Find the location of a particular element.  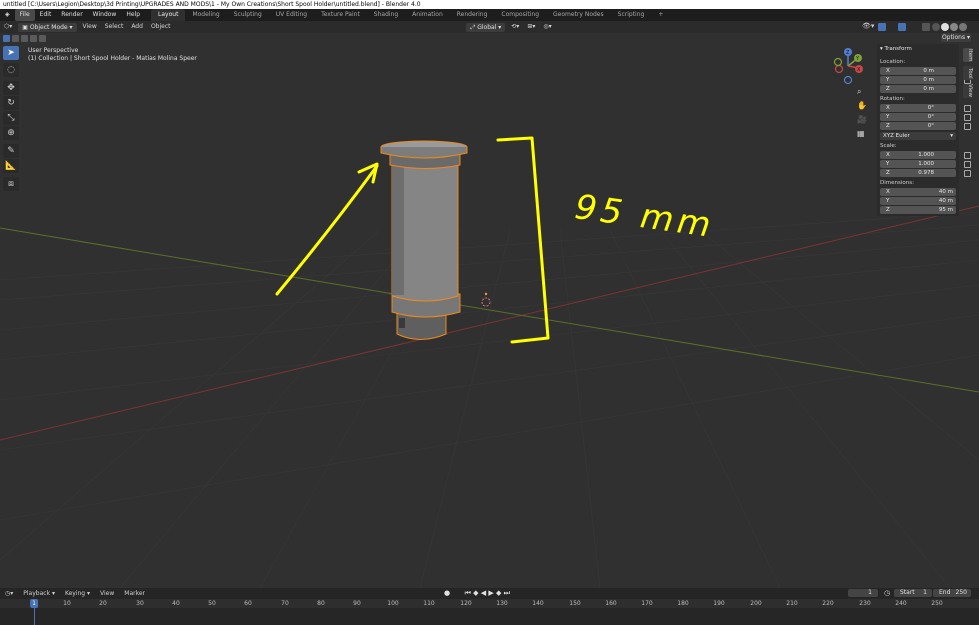

gizmo-x-axis is located at coordinates (859, 69).